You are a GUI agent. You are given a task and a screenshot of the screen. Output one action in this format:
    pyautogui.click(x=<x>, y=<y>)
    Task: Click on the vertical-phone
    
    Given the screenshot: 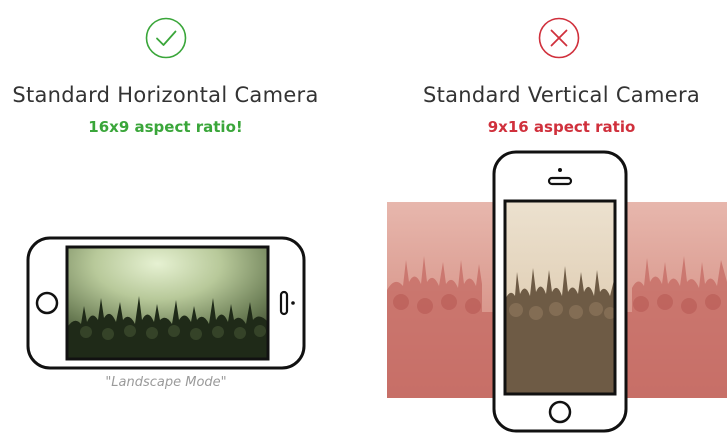 What is the action you would take?
    pyautogui.click(x=560, y=291)
    